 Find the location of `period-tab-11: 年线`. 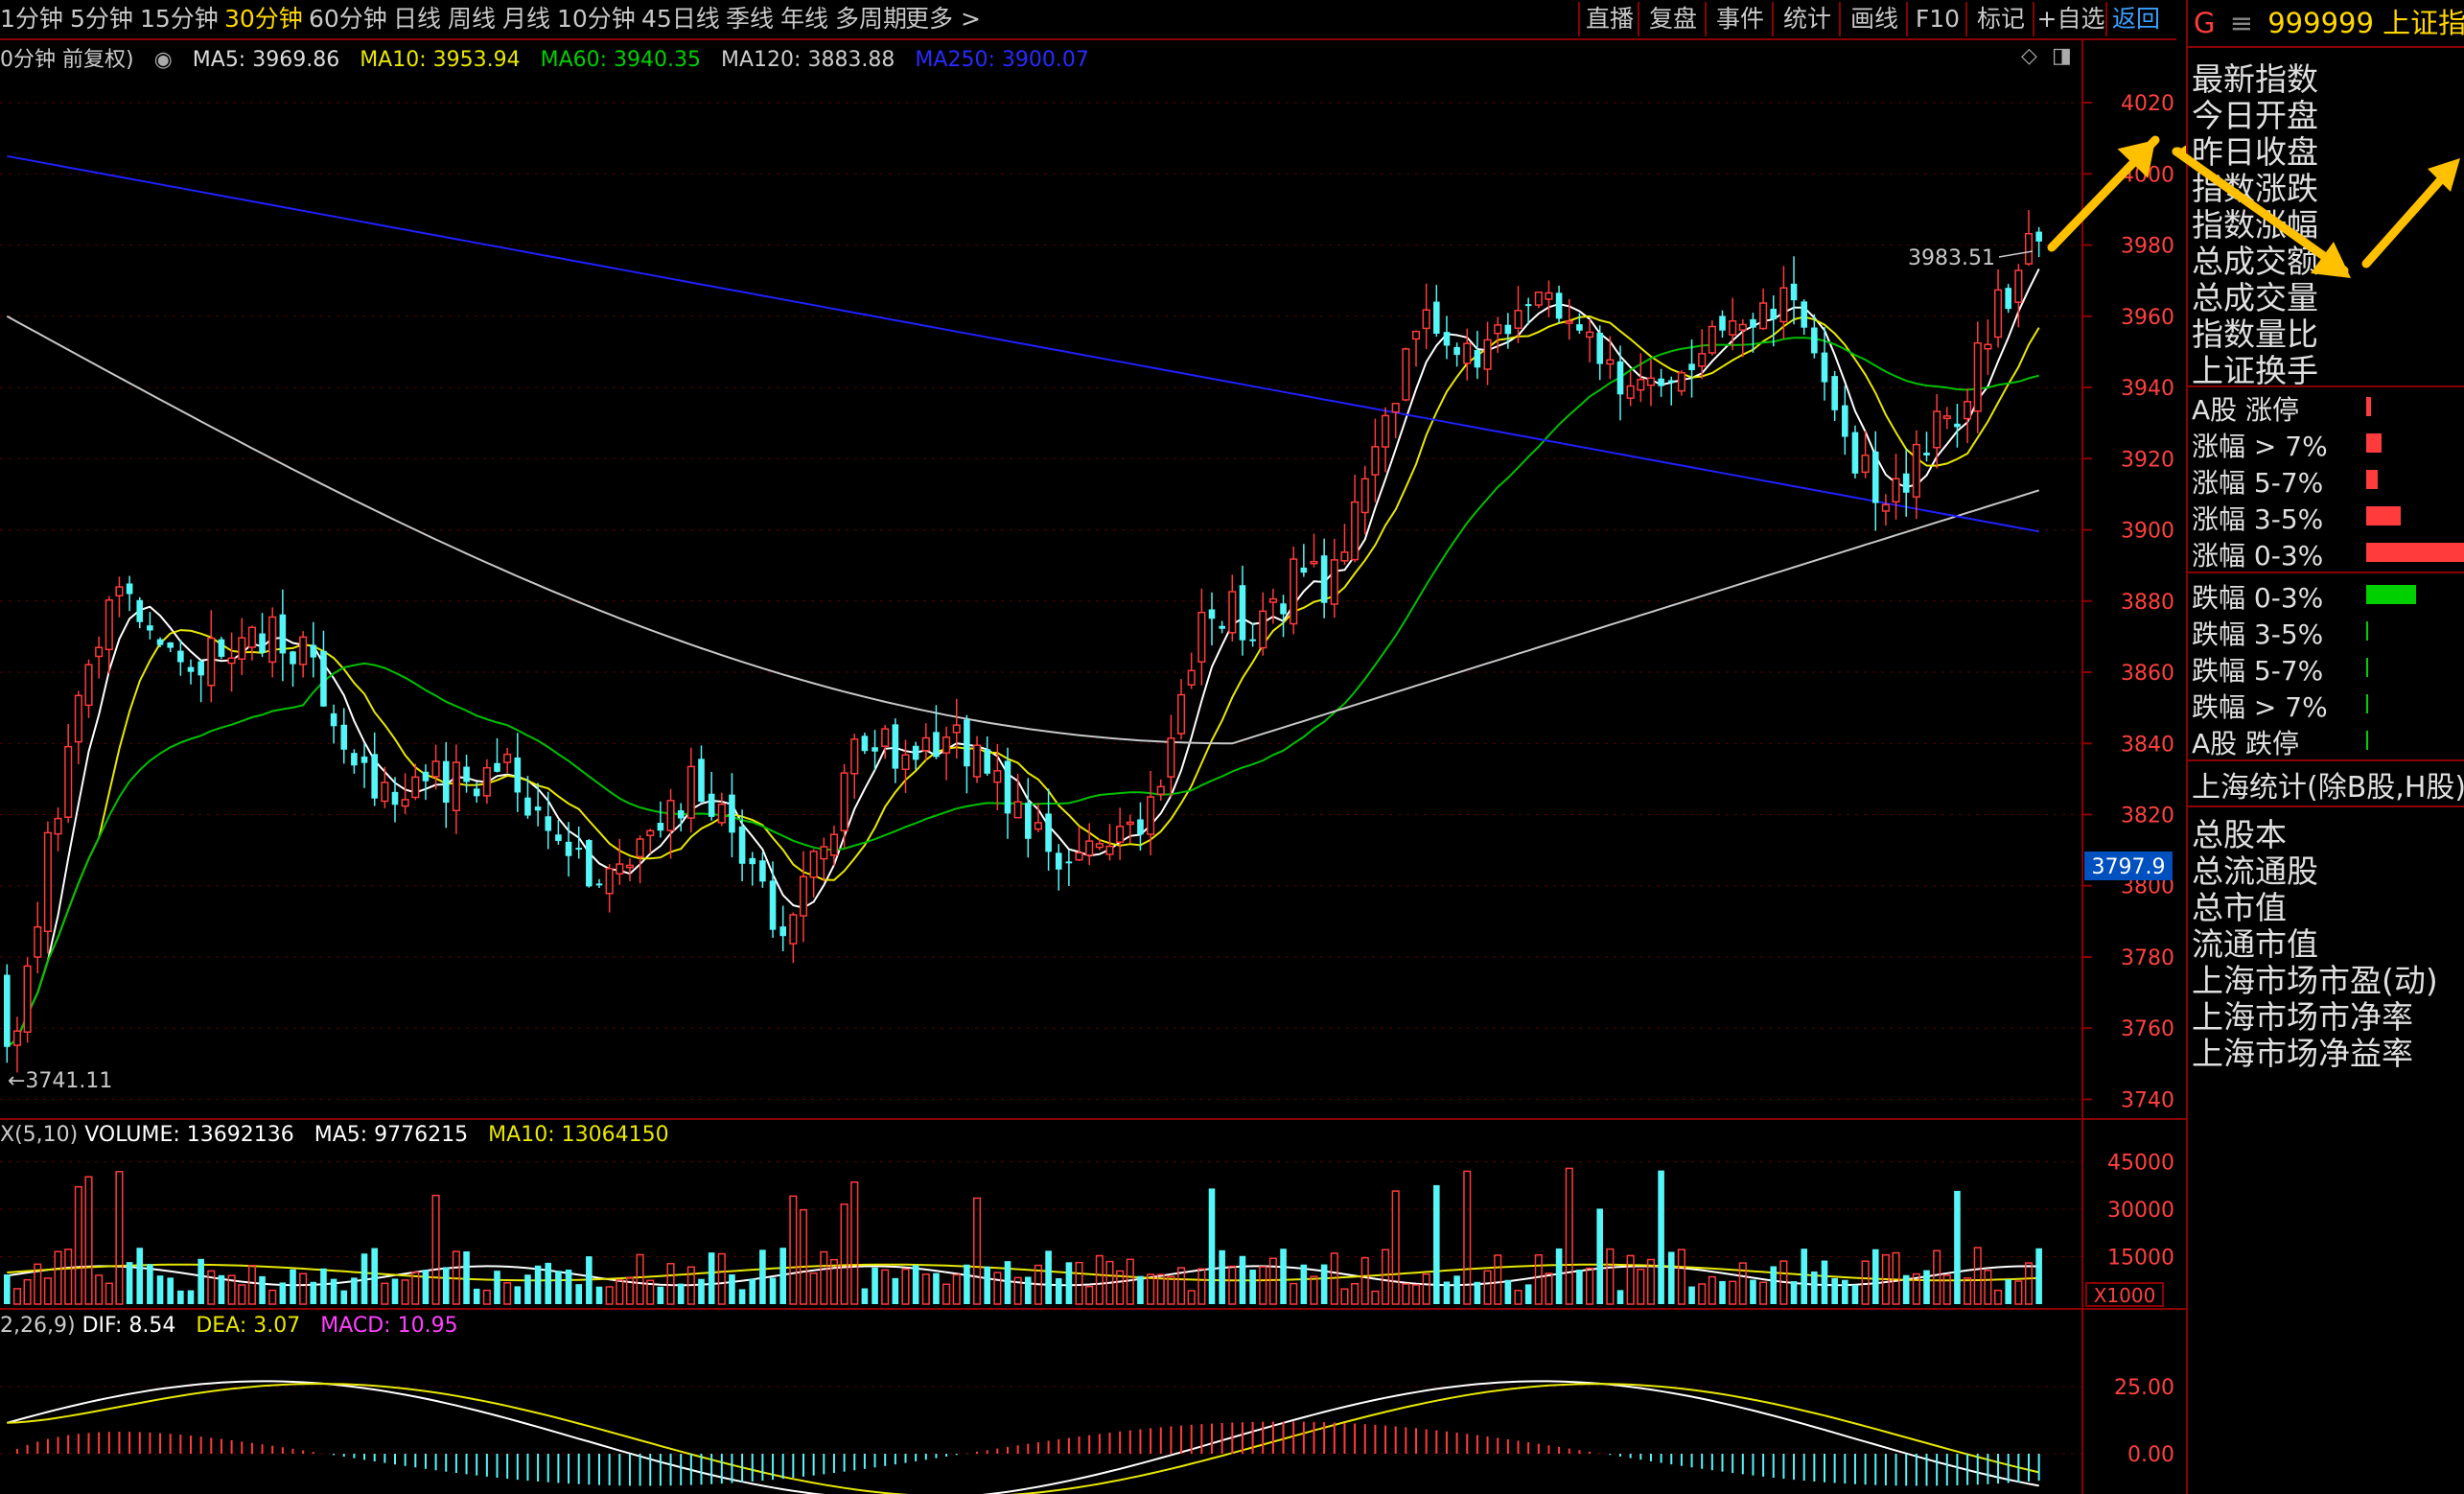

period-tab-11: 年线 is located at coordinates (804, 20).